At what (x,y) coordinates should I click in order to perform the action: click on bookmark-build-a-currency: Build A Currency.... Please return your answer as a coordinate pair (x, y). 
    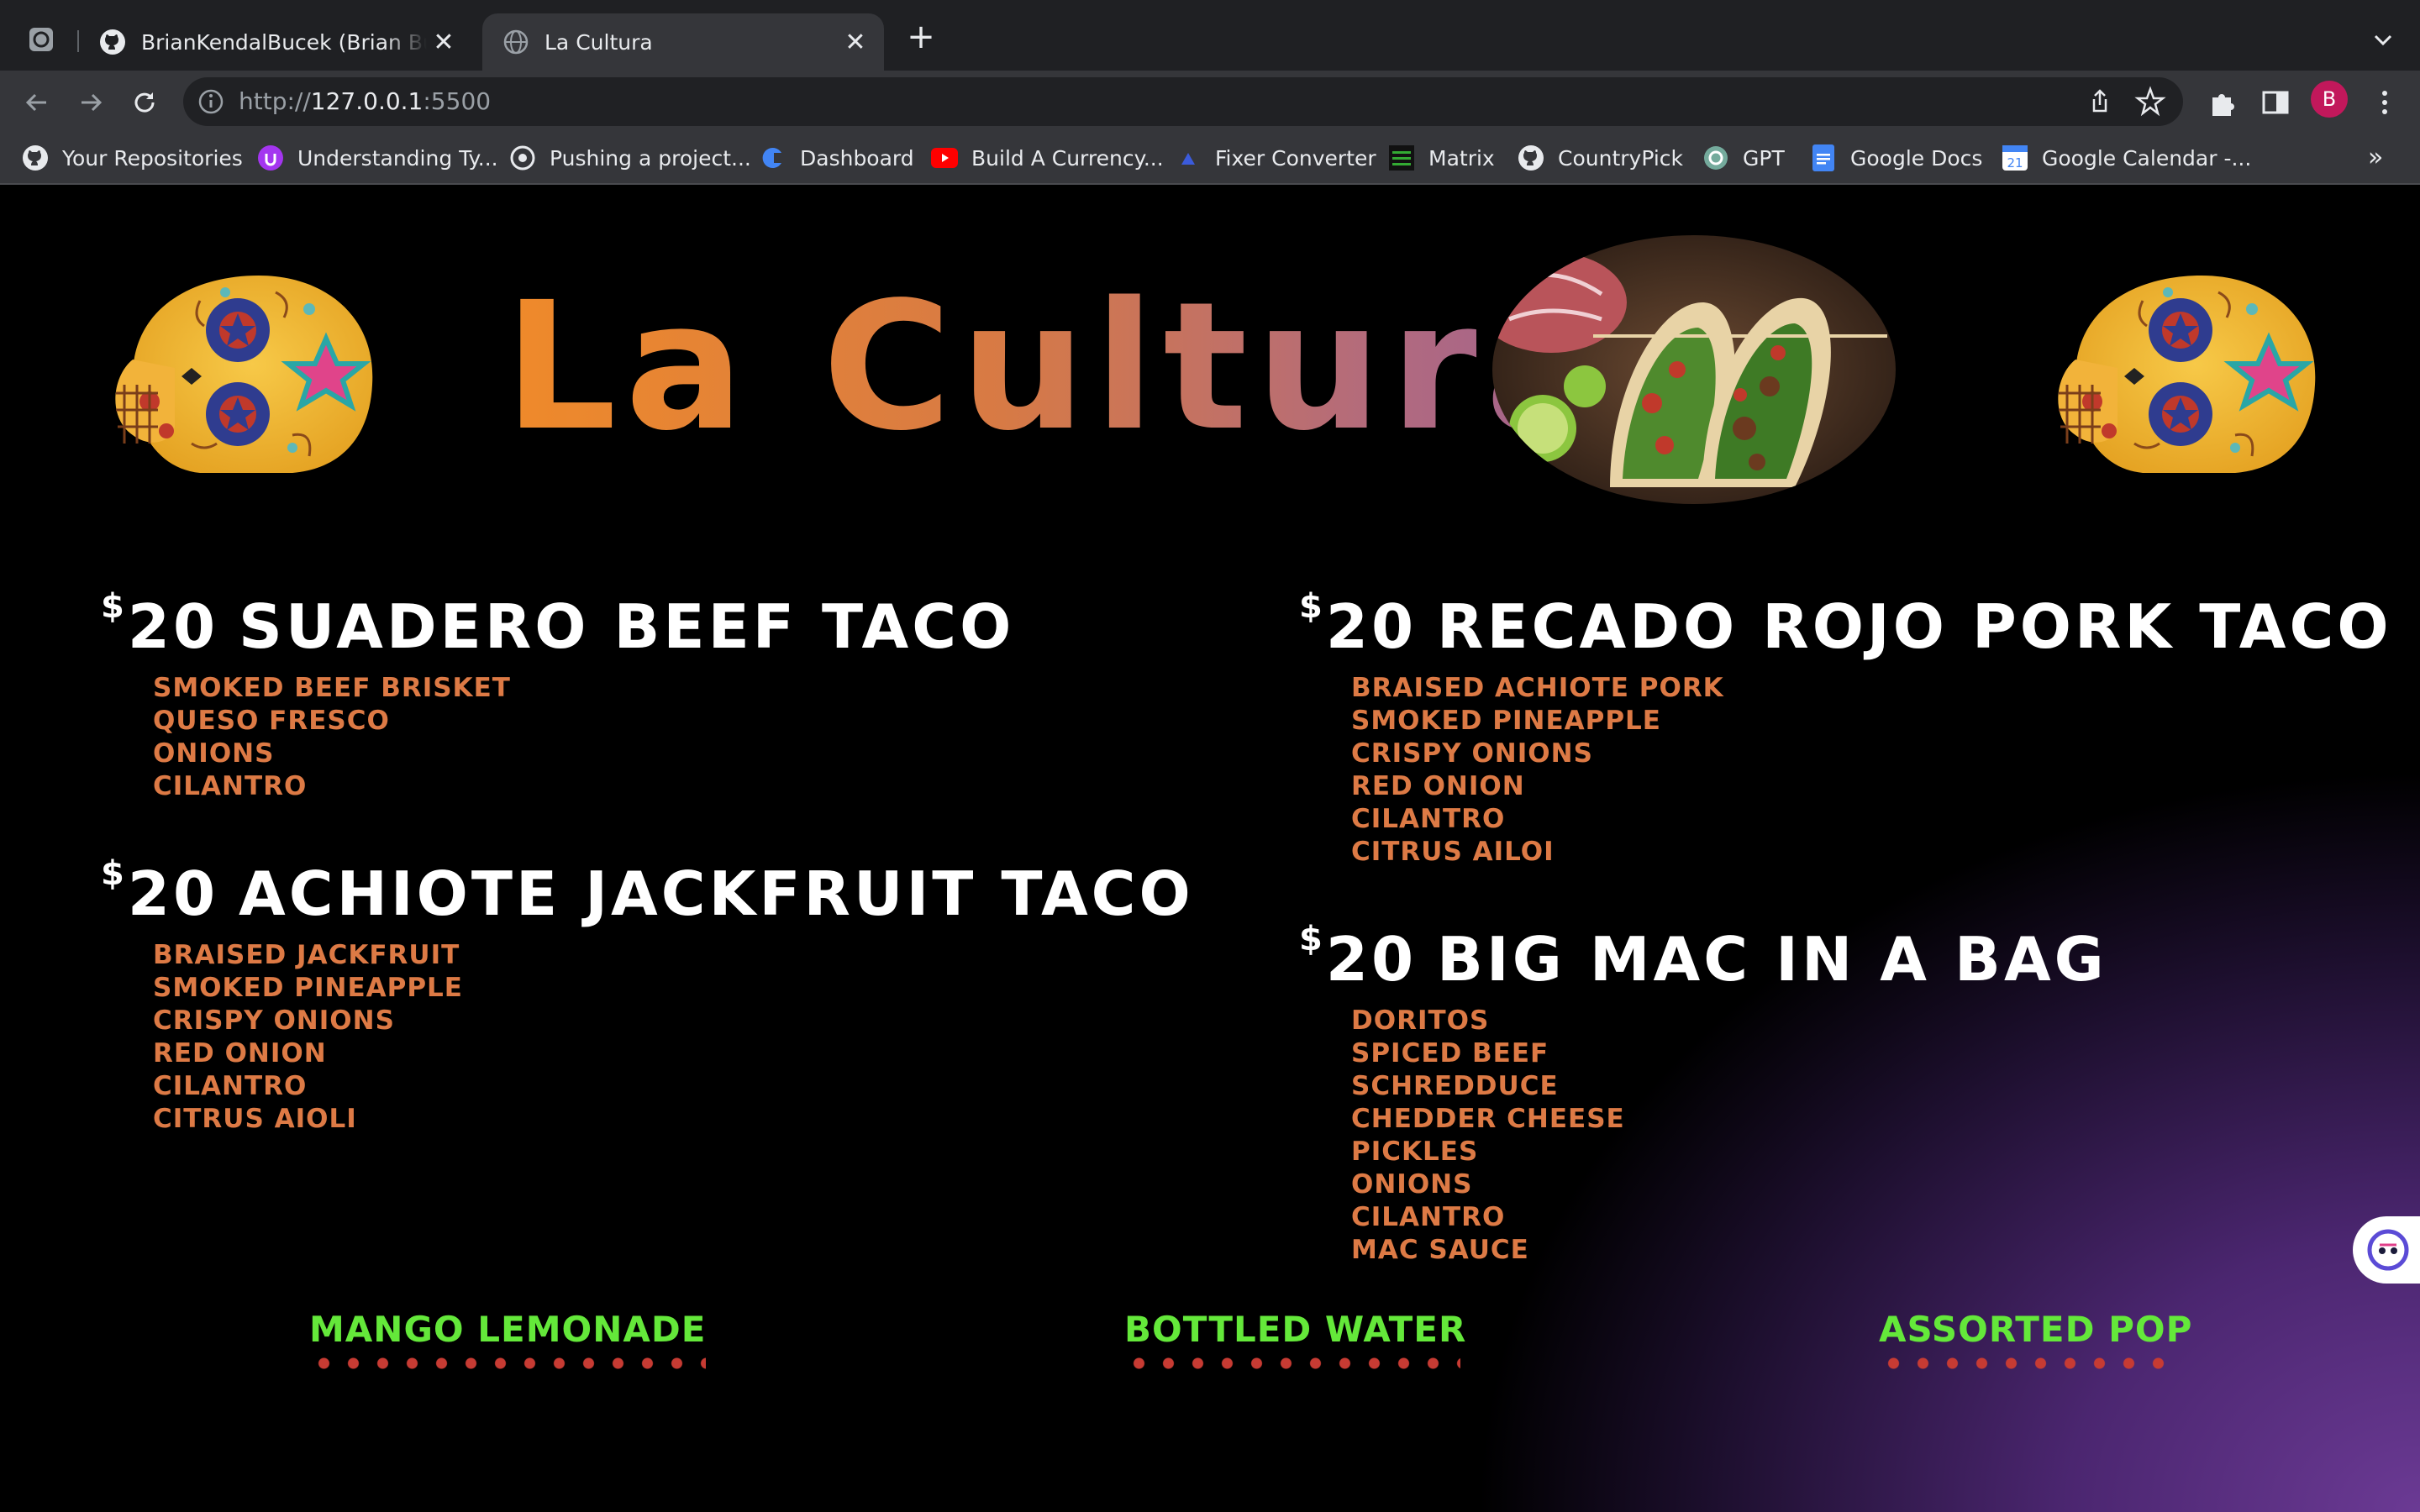
    Looking at the image, I should click on (1047, 158).